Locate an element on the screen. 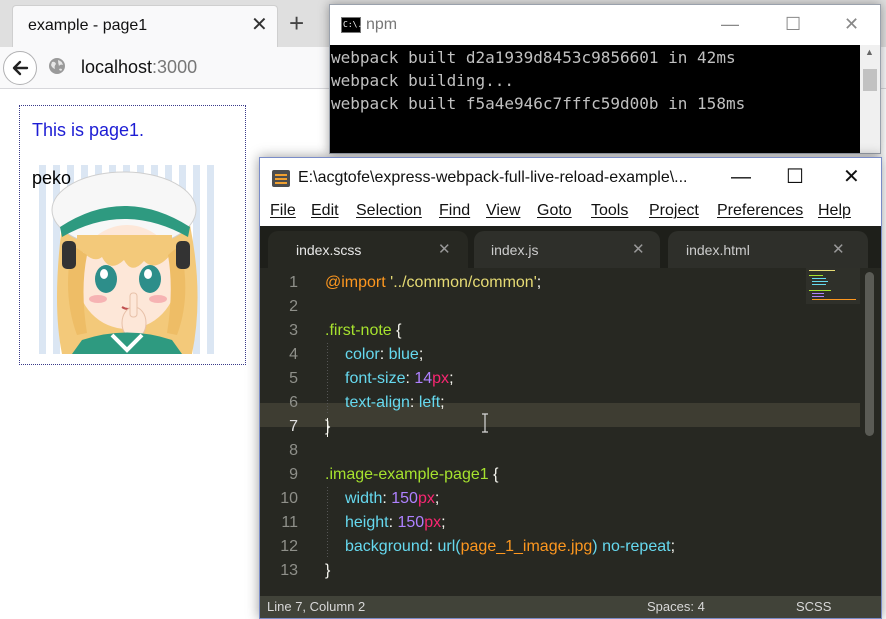 The height and width of the screenshot is (619, 886). ibeam-cursor-icon is located at coordinates (485, 423).